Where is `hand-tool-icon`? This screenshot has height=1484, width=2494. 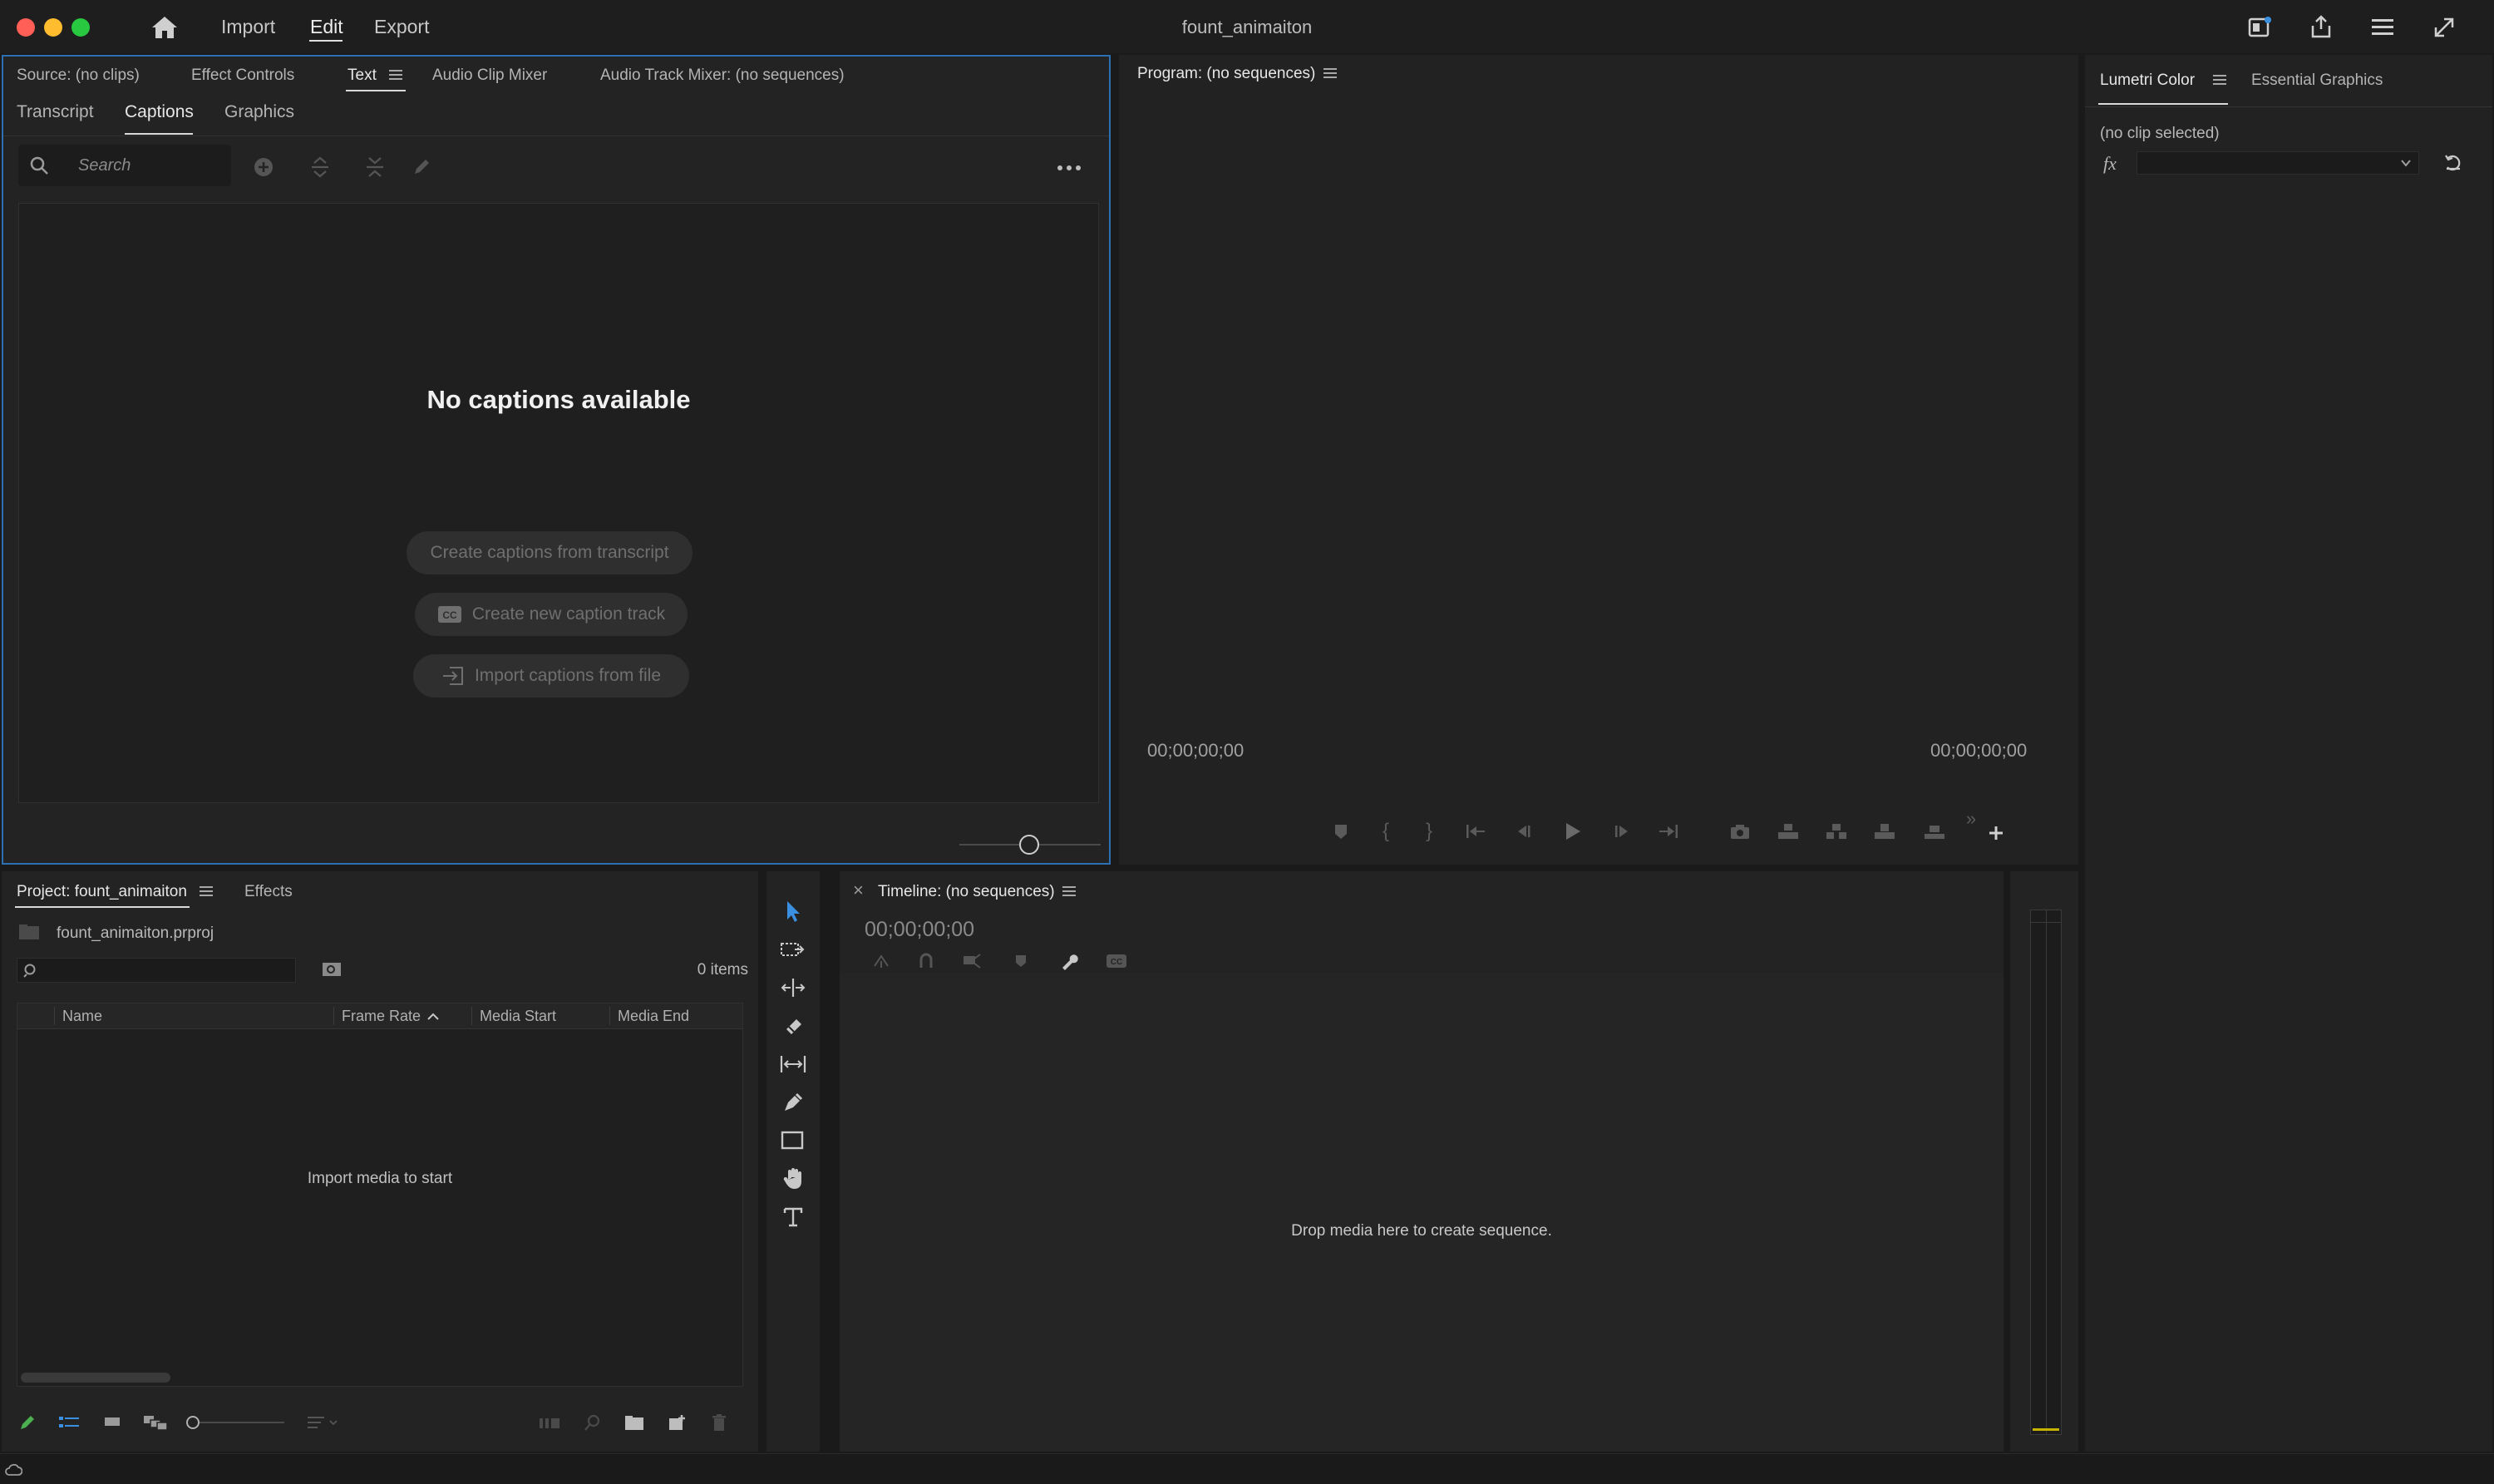 hand-tool-icon is located at coordinates (793, 1179).